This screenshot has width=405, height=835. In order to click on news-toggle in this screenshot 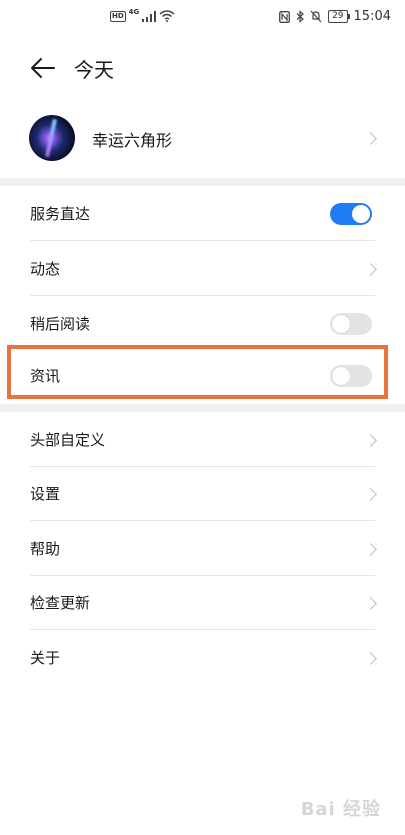, I will do `click(351, 376)`.